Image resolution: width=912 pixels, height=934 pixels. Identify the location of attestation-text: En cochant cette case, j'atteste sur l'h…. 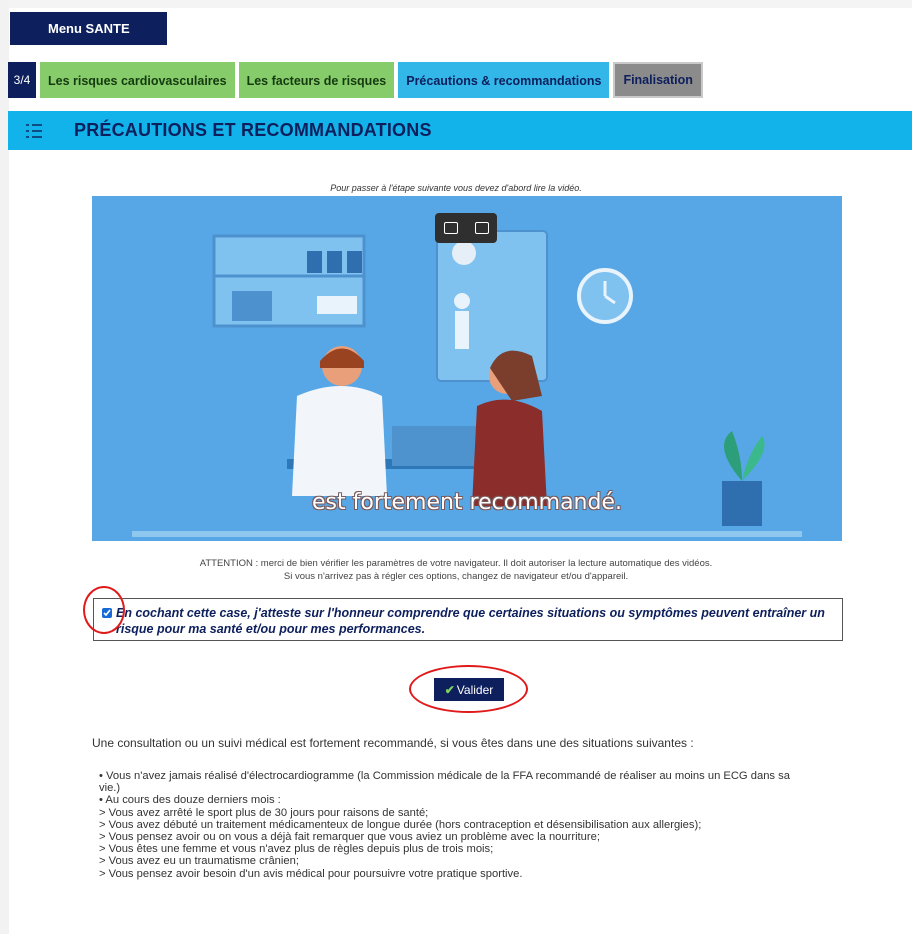
(470, 621).